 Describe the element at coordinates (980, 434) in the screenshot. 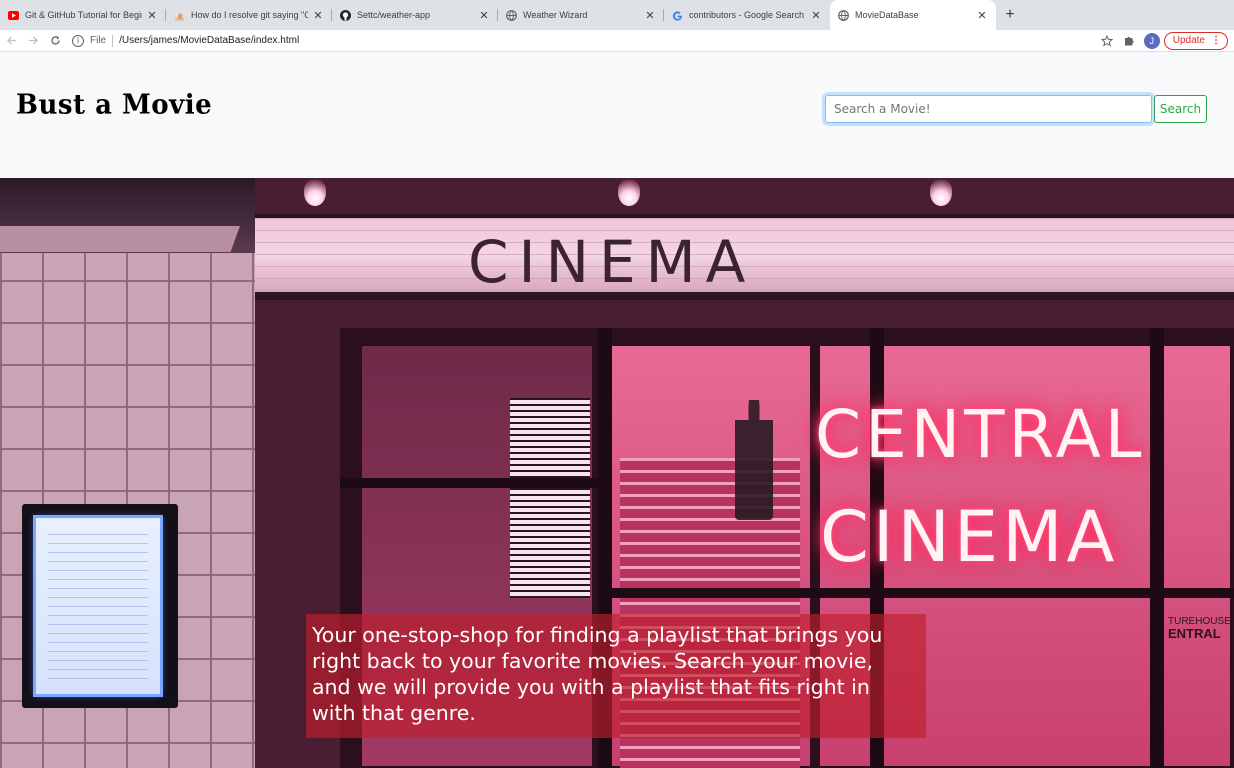

I see `neon-central-text: CENTRAL` at that location.